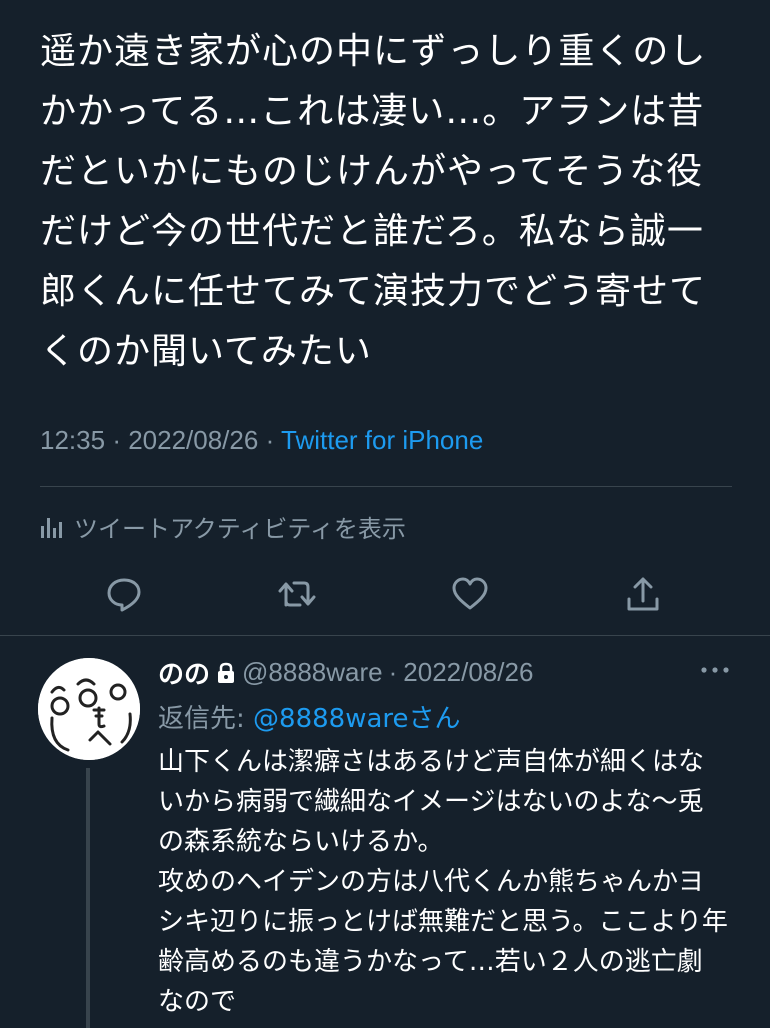  What do you see at coordinates (240, 528) in the screenshot?
I see `activity-label: ツイートアクティビティを表示` at bounding box center [240, 528].